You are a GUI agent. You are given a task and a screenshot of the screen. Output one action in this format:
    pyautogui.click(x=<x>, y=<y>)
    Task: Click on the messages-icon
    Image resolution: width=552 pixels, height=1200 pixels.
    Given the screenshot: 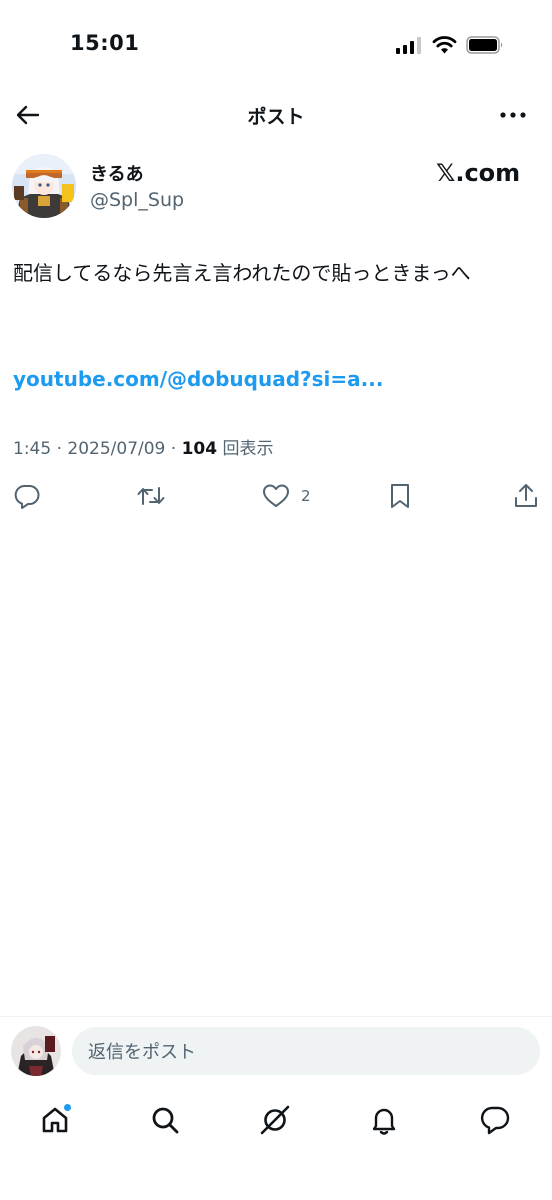 What is the action you would take?
    pyautogui.click(x=495, y=1120)
    